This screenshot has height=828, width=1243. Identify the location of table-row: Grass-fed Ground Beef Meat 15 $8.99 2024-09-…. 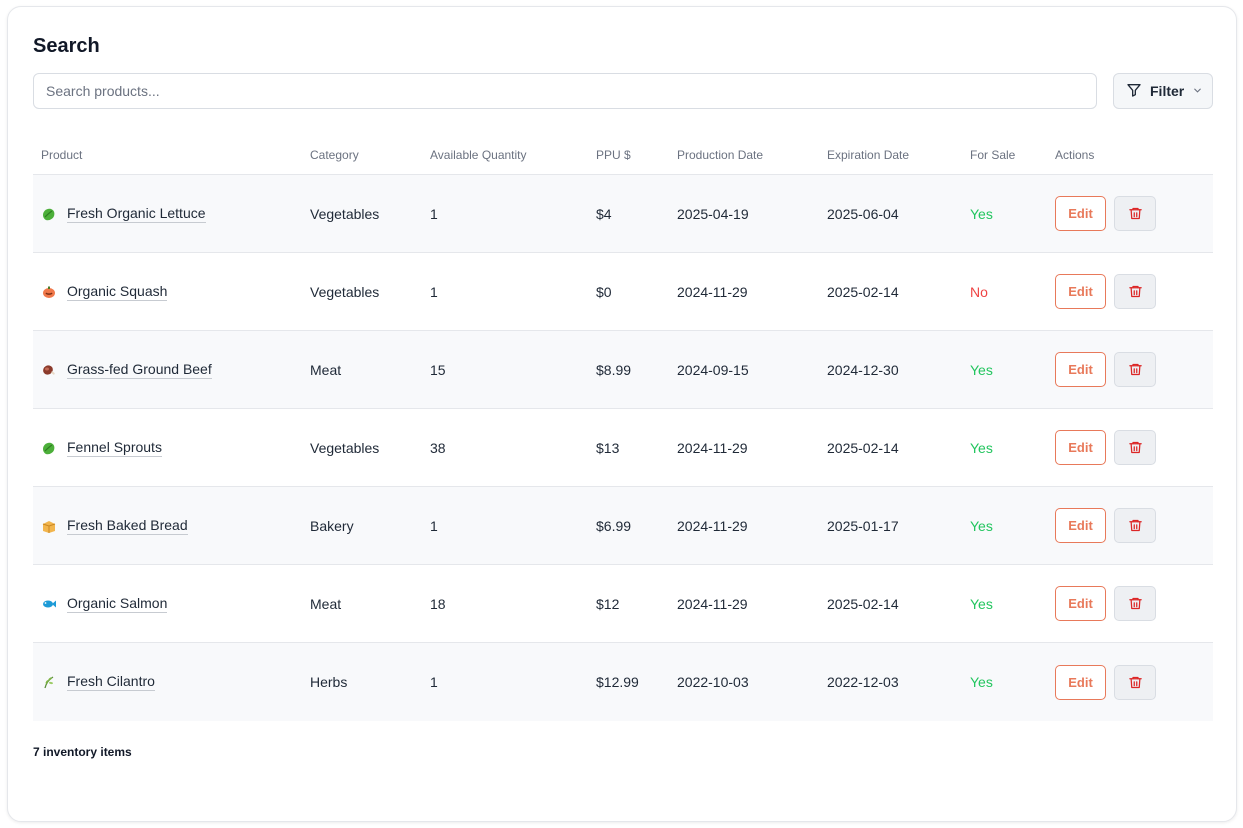
(623, 370).